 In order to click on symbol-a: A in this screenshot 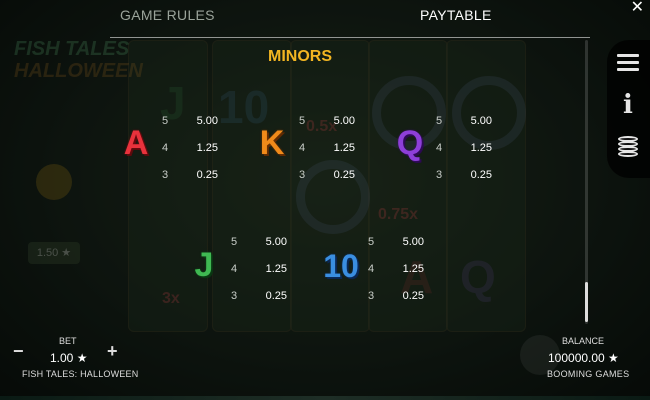, I will do `click(136, 143)`.